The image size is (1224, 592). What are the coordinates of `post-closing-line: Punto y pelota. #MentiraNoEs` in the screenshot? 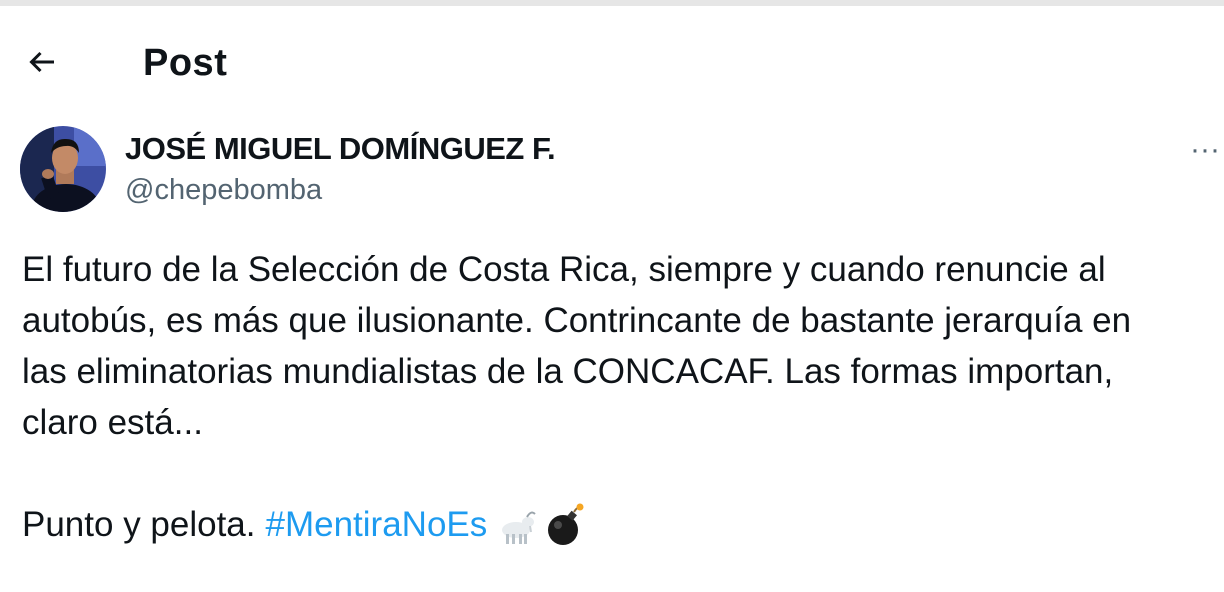 It's located at (622, 524).